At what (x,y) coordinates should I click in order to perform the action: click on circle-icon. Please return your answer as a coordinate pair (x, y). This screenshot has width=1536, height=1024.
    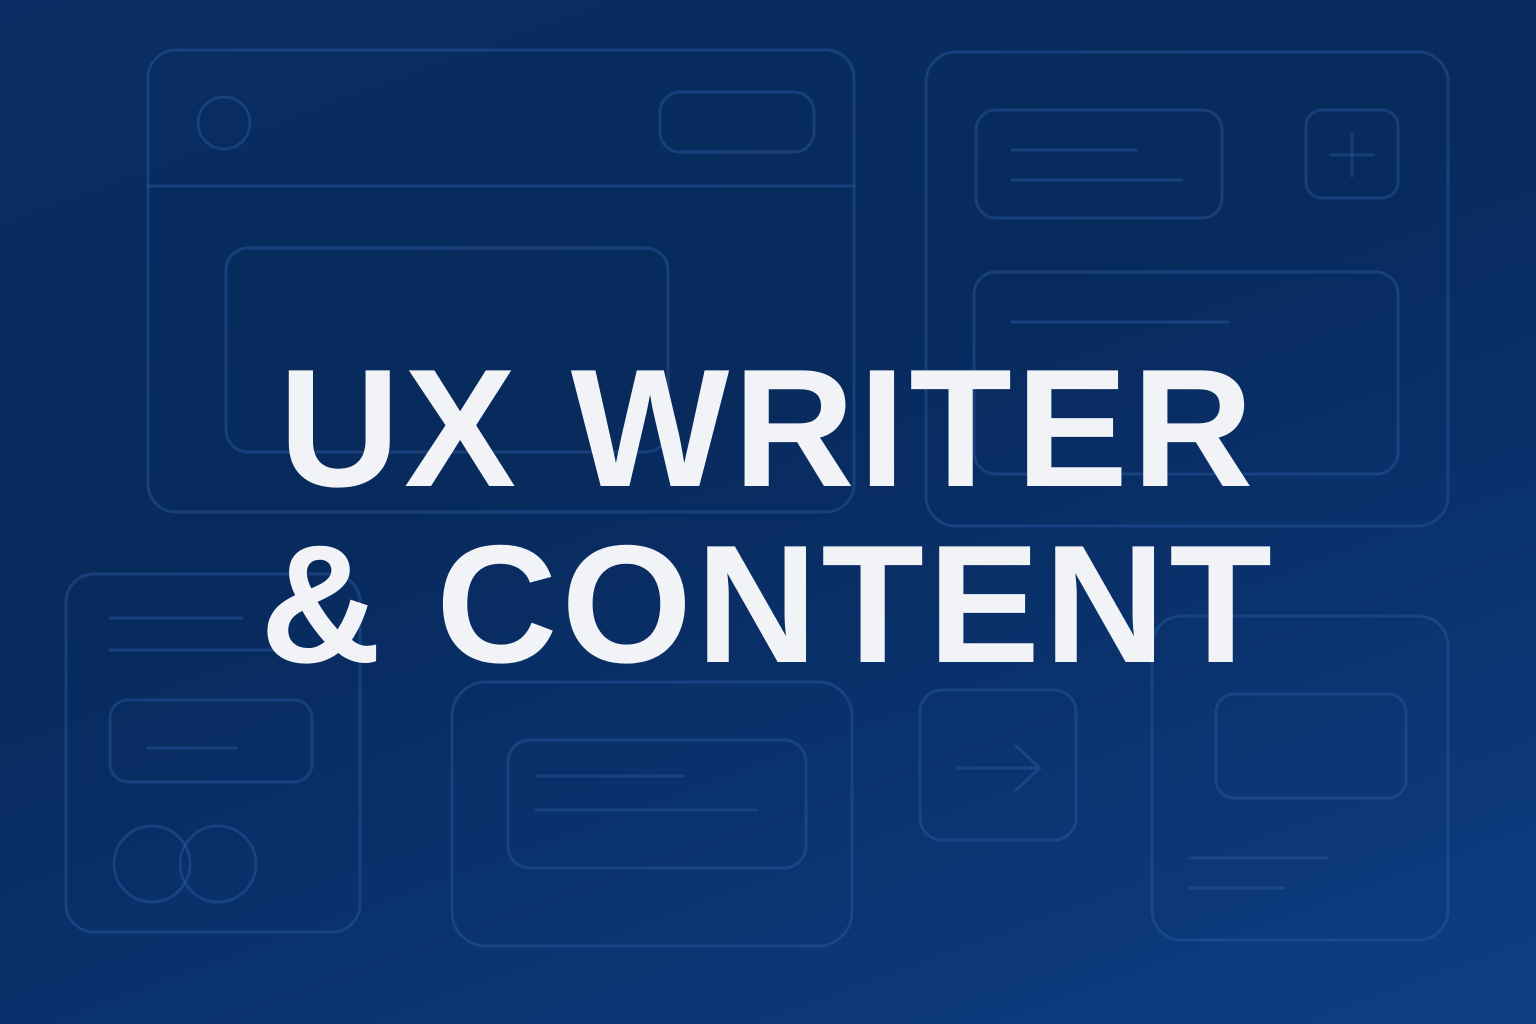
    Looking at the image, I should click on (224, 123).